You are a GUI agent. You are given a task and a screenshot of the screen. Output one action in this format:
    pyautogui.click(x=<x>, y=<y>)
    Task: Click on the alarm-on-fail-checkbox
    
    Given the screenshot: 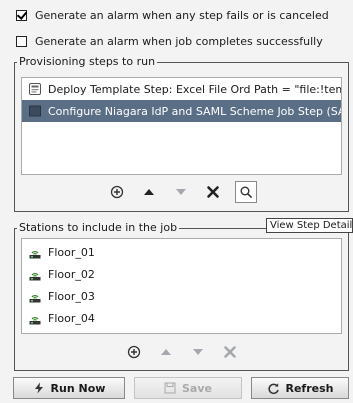 What is the action you would take?
    pyautogui.click(x=21, y=15)
    